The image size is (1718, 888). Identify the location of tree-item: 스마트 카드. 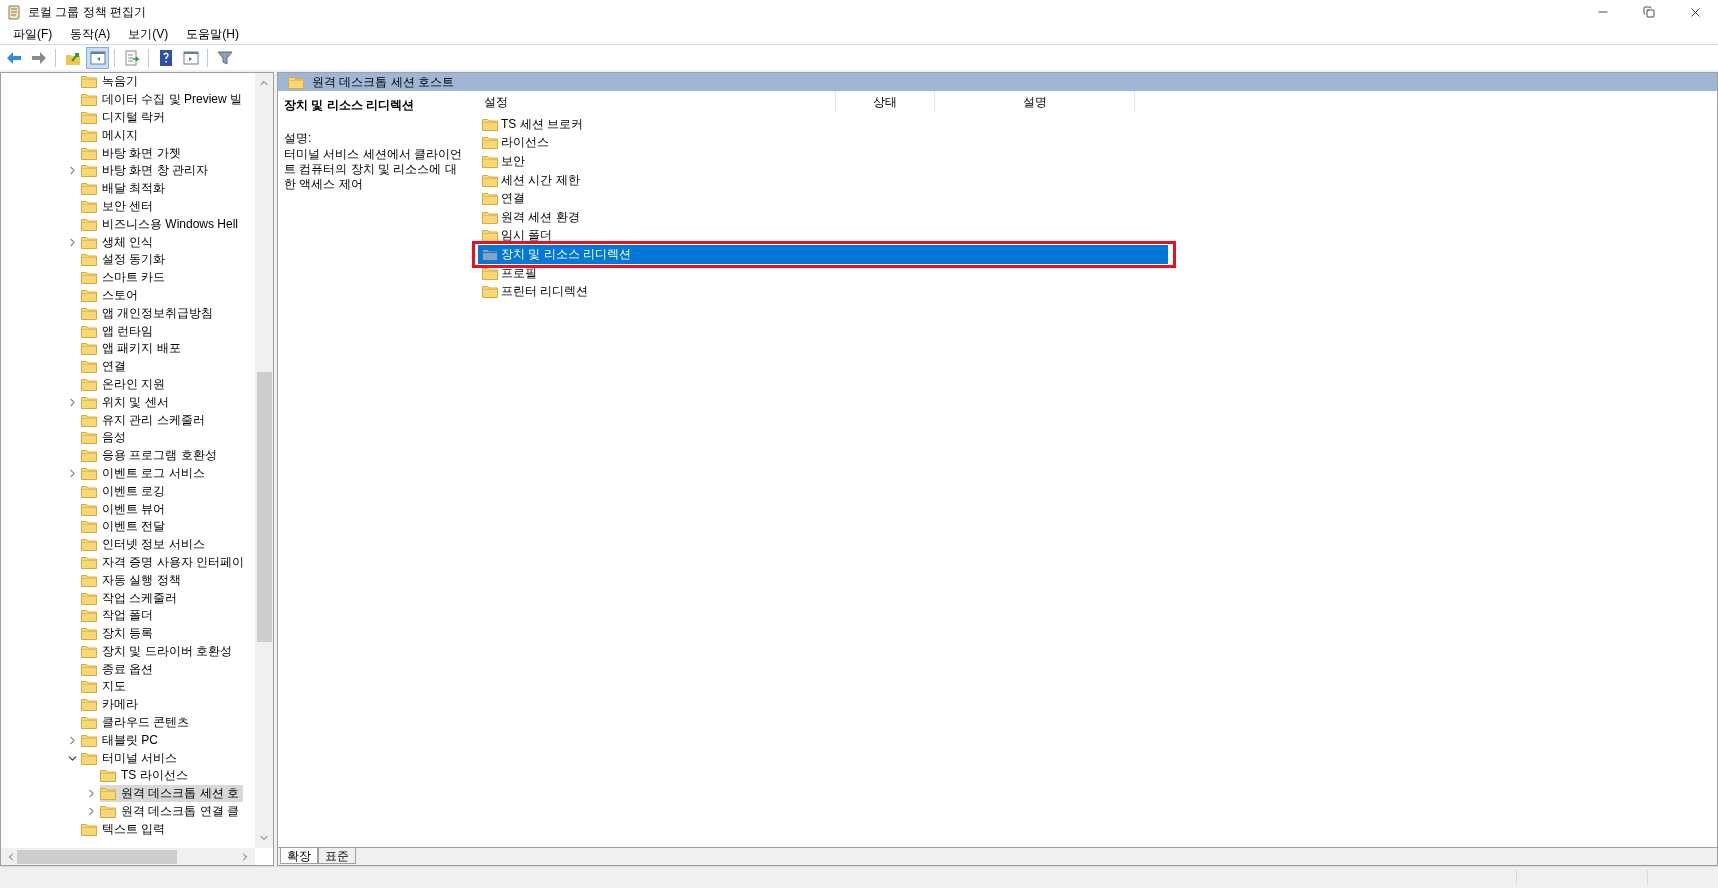
(125, 278).